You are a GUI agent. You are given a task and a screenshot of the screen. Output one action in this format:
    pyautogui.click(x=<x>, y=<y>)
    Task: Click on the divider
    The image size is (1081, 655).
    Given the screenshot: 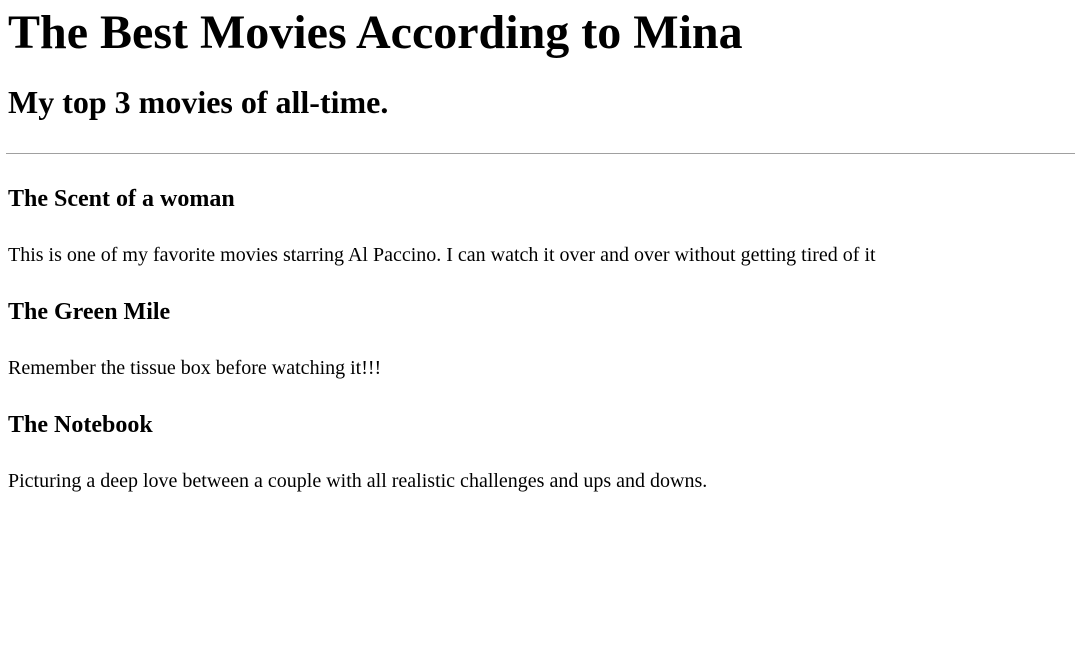 What is the action you would take?
    pyautogui.click(x=540, y=153)
    